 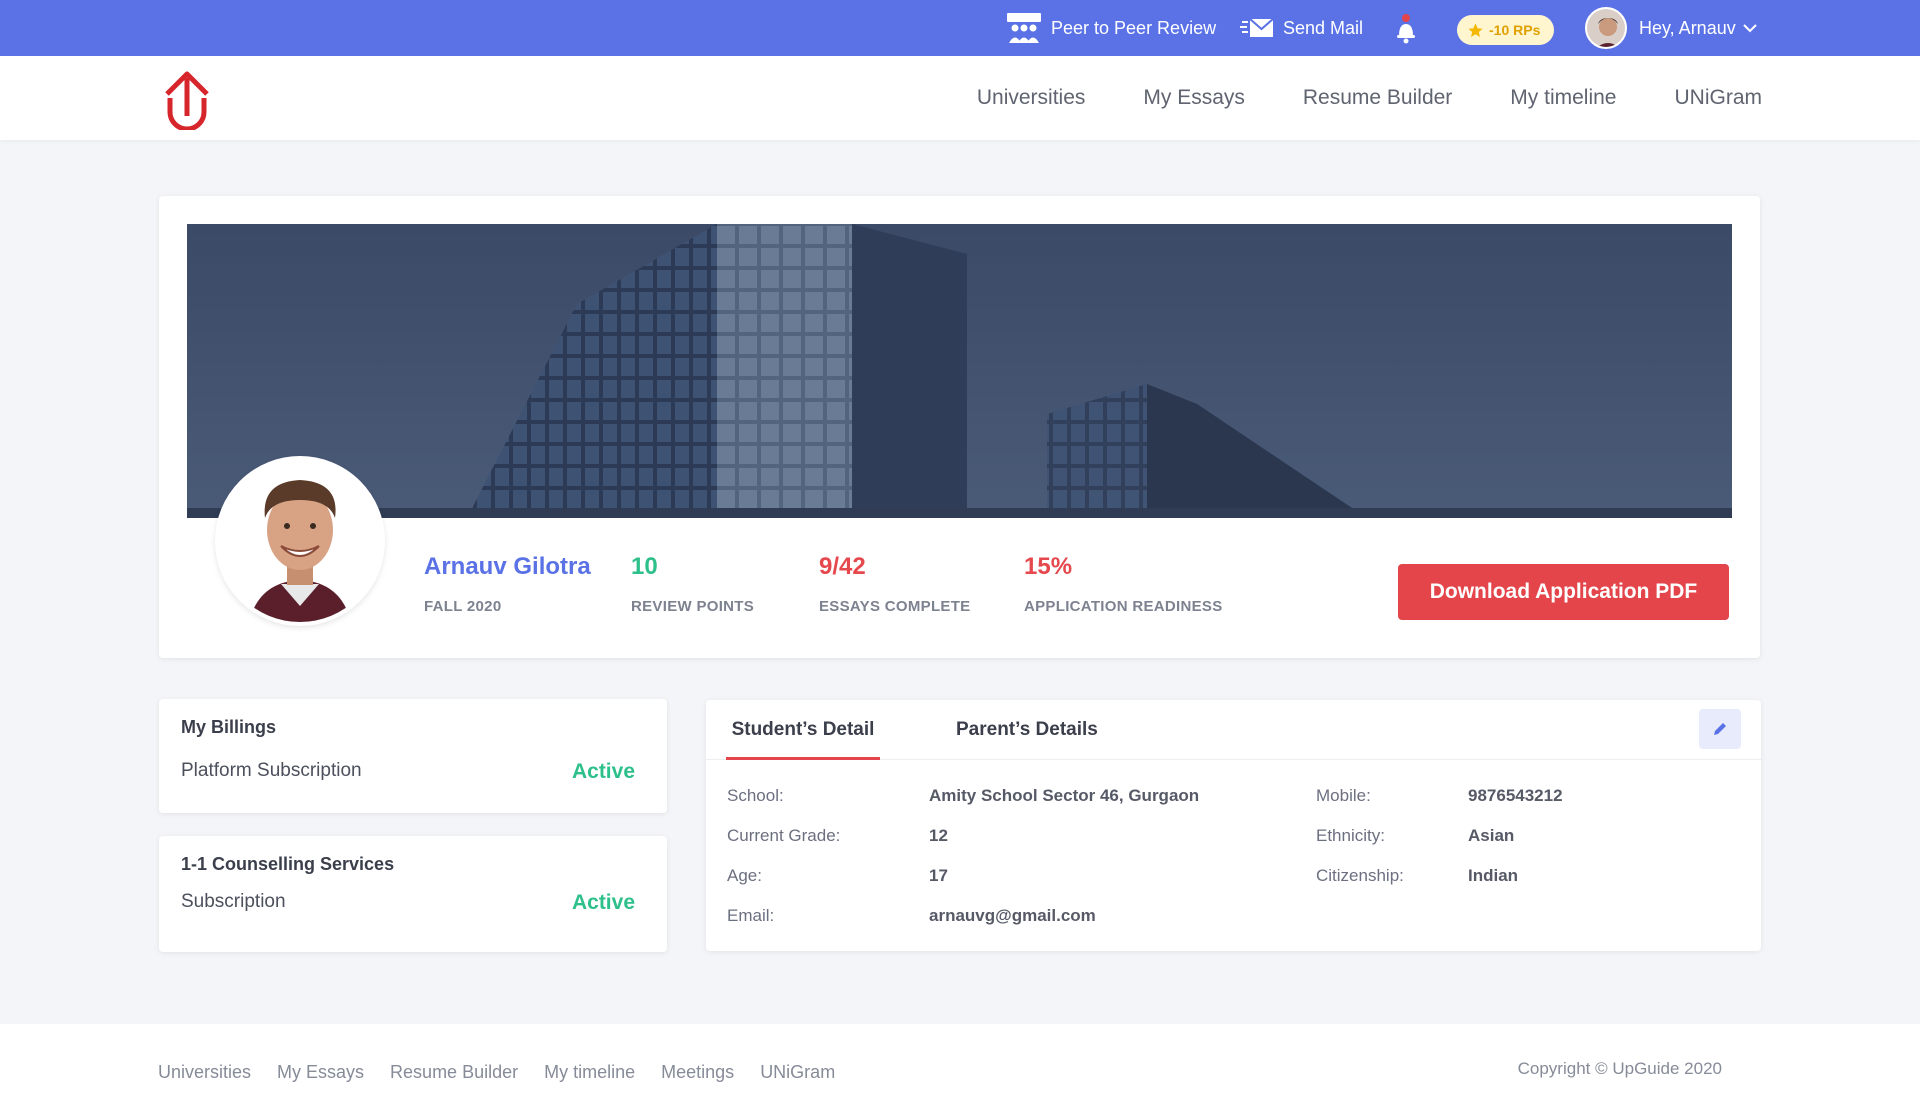 I want to click on stat-value: 15%, so click(x=1048, y=566).